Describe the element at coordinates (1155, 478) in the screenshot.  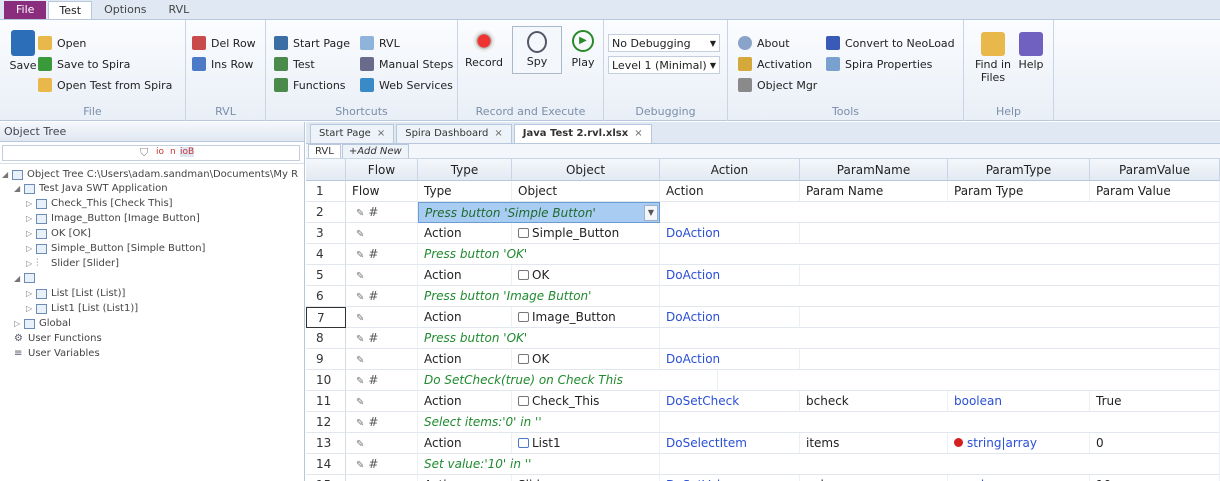
I see `cell-param-value: 10` at that location.